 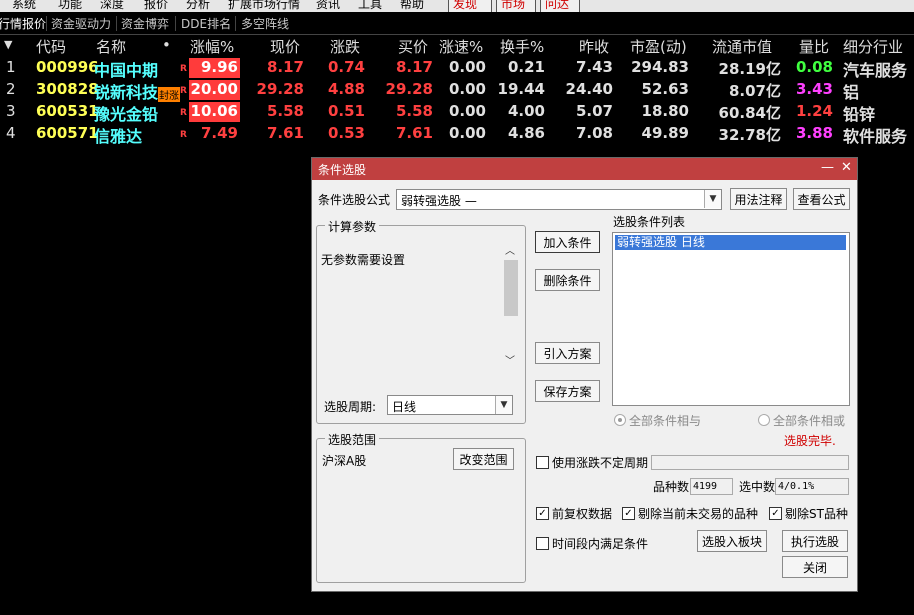 What do you see at coordinates (516, 6) in the screenshot?
I see `market-menu: 市场` at bounding box center [516, 6].